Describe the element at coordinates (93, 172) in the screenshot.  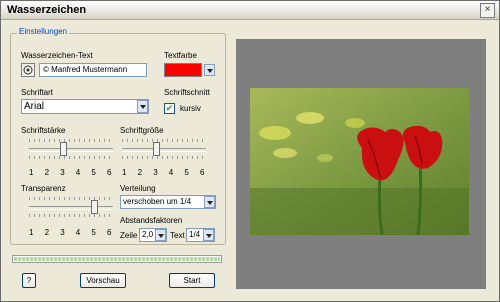
I see `font-weight-tick-5: 5` at that location.